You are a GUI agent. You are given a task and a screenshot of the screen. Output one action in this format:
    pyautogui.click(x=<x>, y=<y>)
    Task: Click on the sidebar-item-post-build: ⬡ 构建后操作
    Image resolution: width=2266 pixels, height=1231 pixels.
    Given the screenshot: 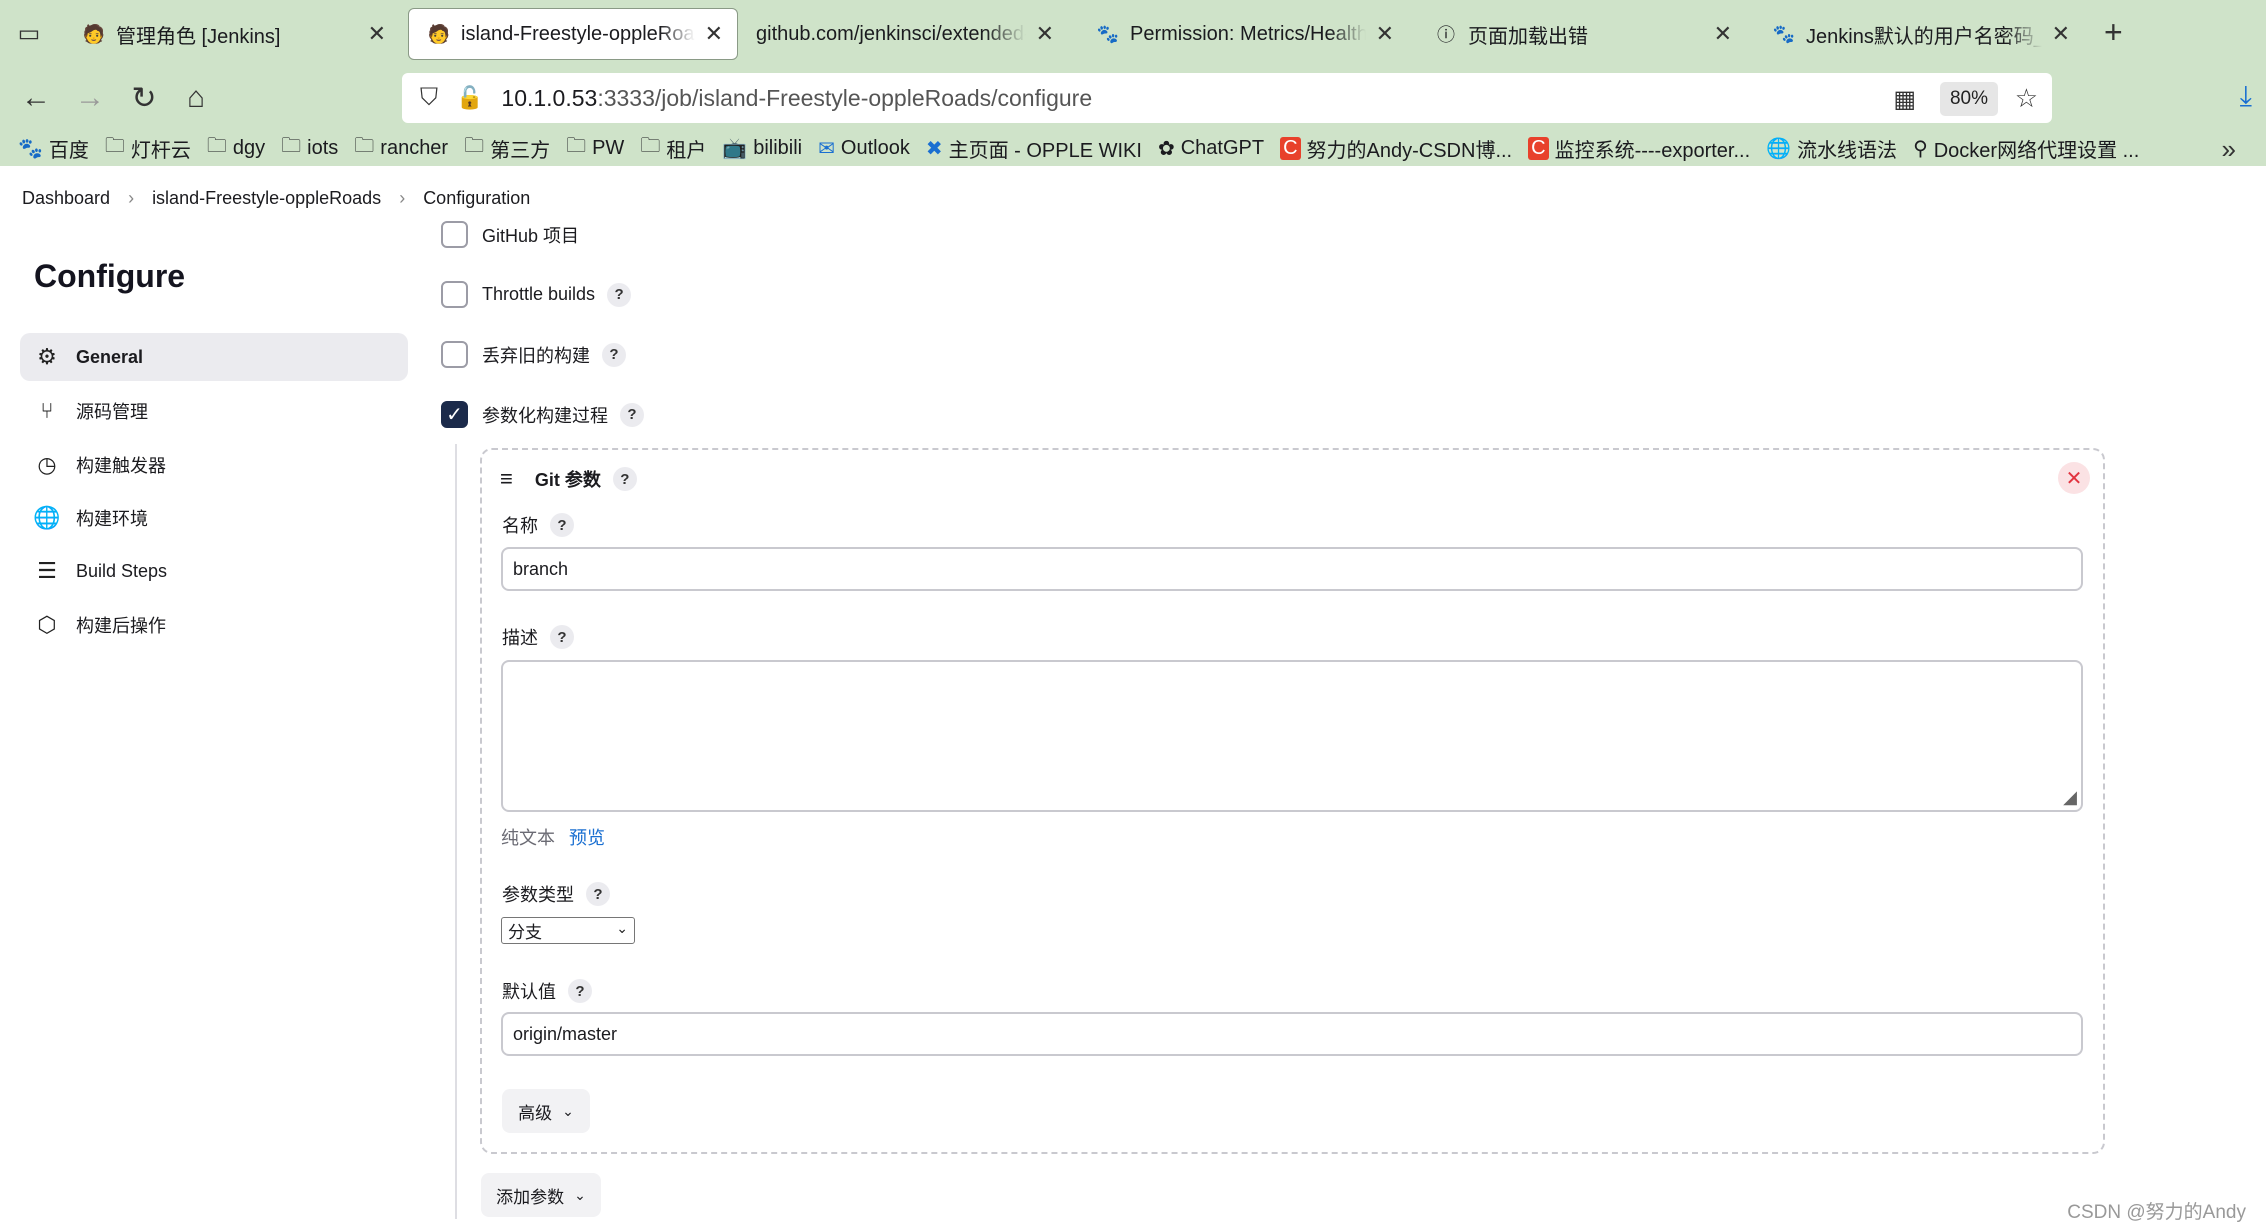 What is the action you would take?
    pyautogui.click(x=214, y=625)
    